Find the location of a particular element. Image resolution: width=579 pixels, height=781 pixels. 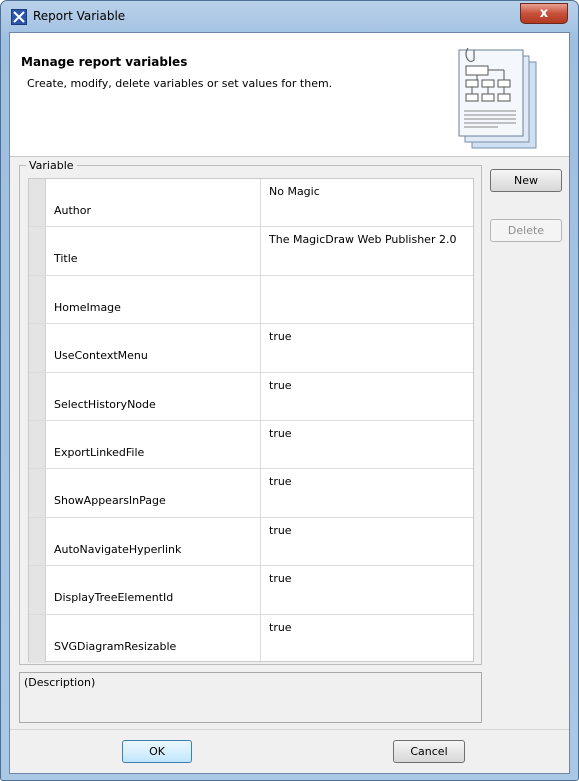

description-text: (Description) is located at coordinates (60, 682).